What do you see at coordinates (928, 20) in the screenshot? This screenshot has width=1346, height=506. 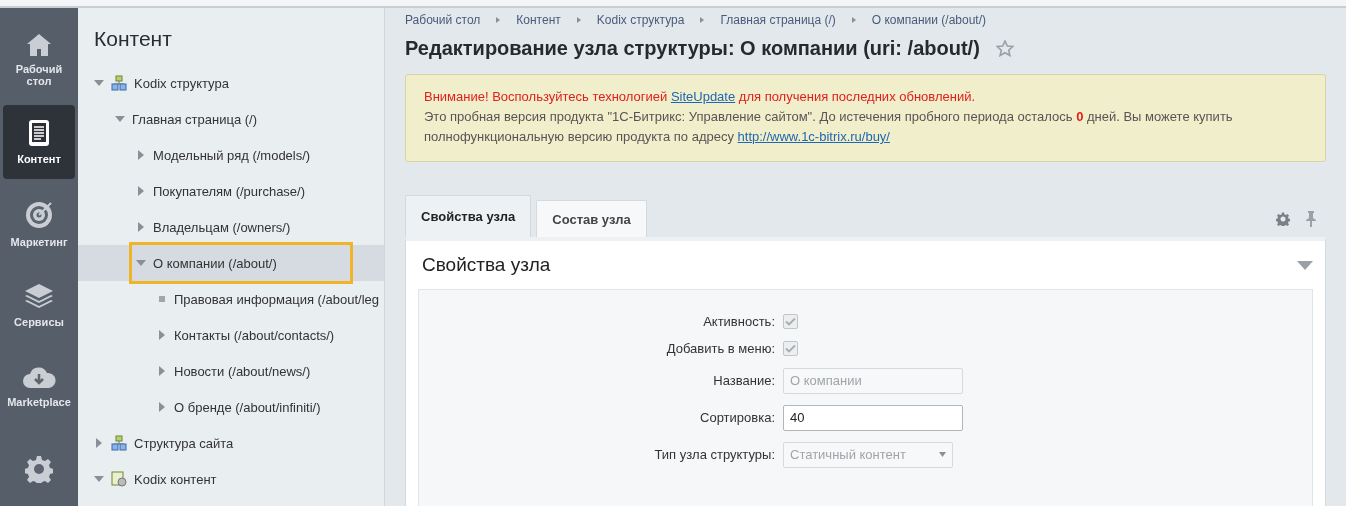 I see `breadcrumb-link: О компании (/about/)` at bounding box center [928, 20].